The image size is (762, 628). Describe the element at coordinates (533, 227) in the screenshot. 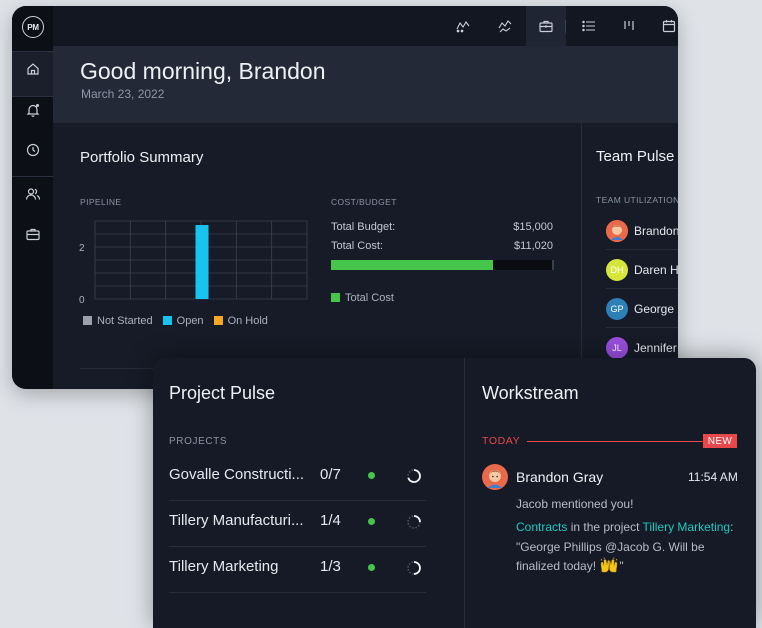

I see `total-budget-value: $15,000` at that location.